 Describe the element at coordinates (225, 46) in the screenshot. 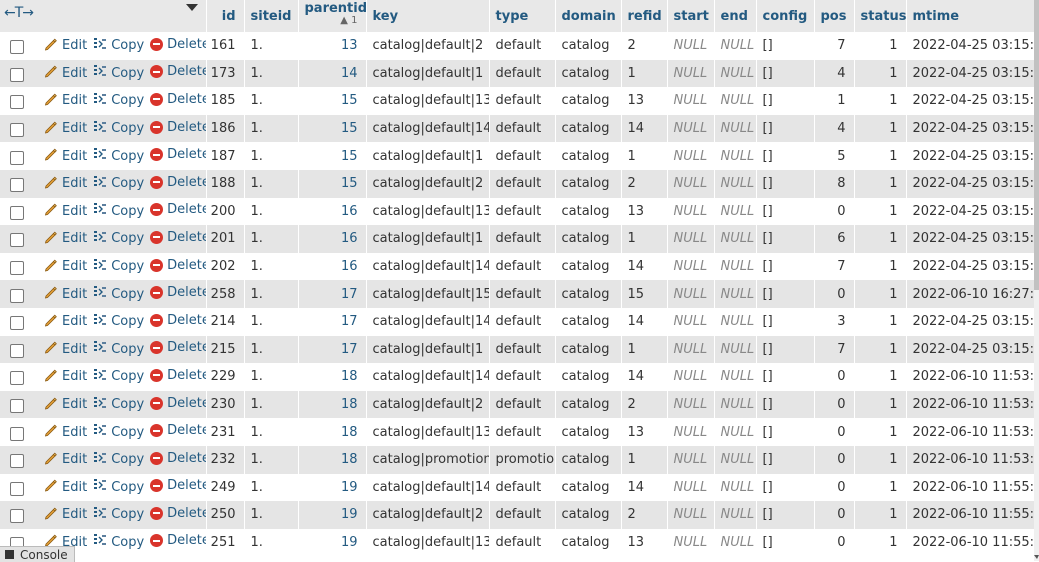

I see `cell-id: 161` at that location.